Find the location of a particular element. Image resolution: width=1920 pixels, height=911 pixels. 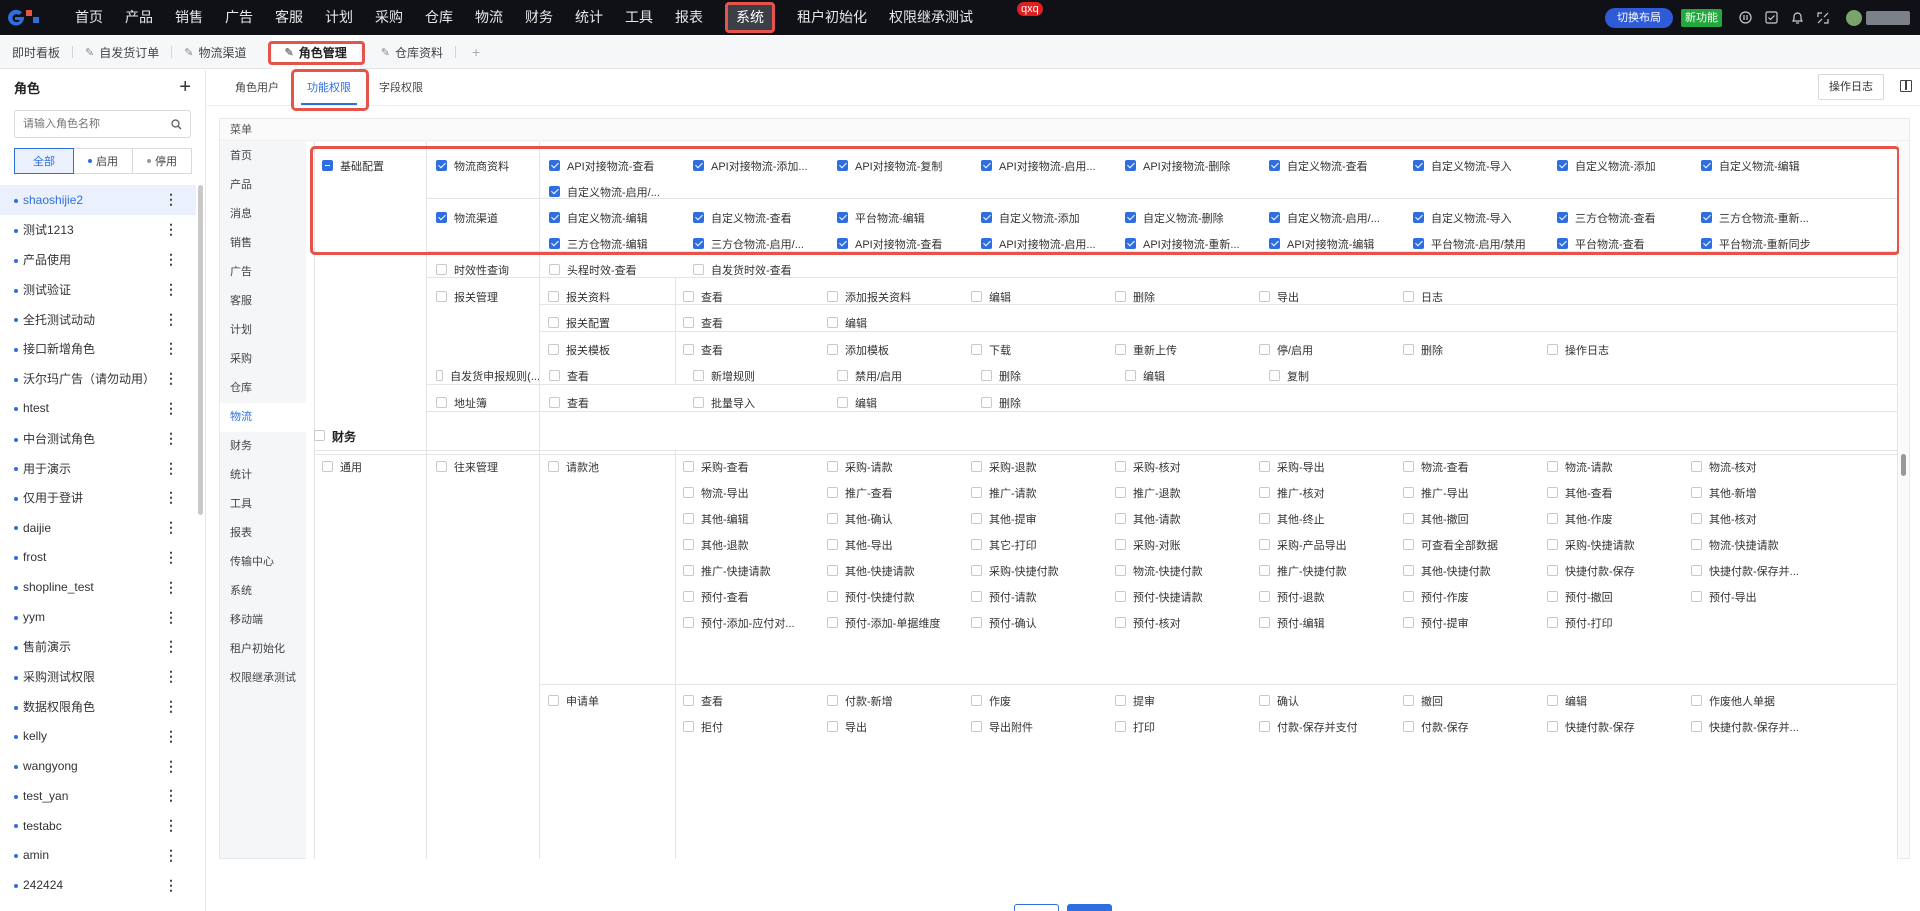

perm-checkbox: 预付-编辑 is located at coordinates (1327, 623).